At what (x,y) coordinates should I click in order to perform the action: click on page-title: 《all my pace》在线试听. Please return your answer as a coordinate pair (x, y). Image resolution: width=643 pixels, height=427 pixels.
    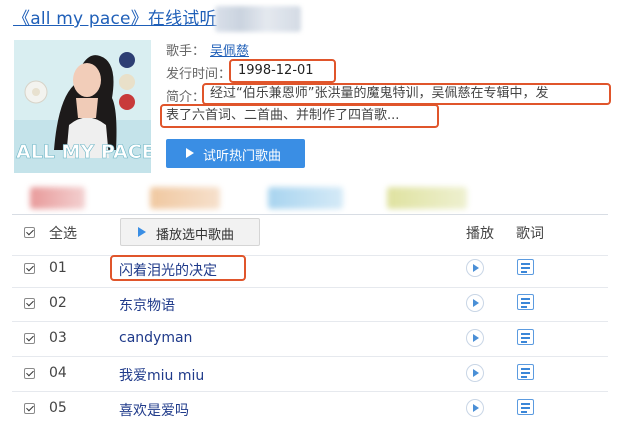
    Looking at the image, I should click on (115, 16).